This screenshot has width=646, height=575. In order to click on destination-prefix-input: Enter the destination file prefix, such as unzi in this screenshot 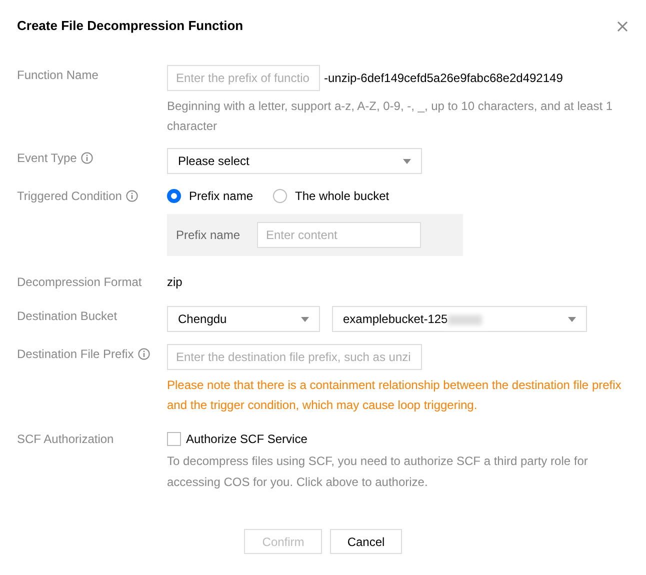, I will do `click(294, 357)`.